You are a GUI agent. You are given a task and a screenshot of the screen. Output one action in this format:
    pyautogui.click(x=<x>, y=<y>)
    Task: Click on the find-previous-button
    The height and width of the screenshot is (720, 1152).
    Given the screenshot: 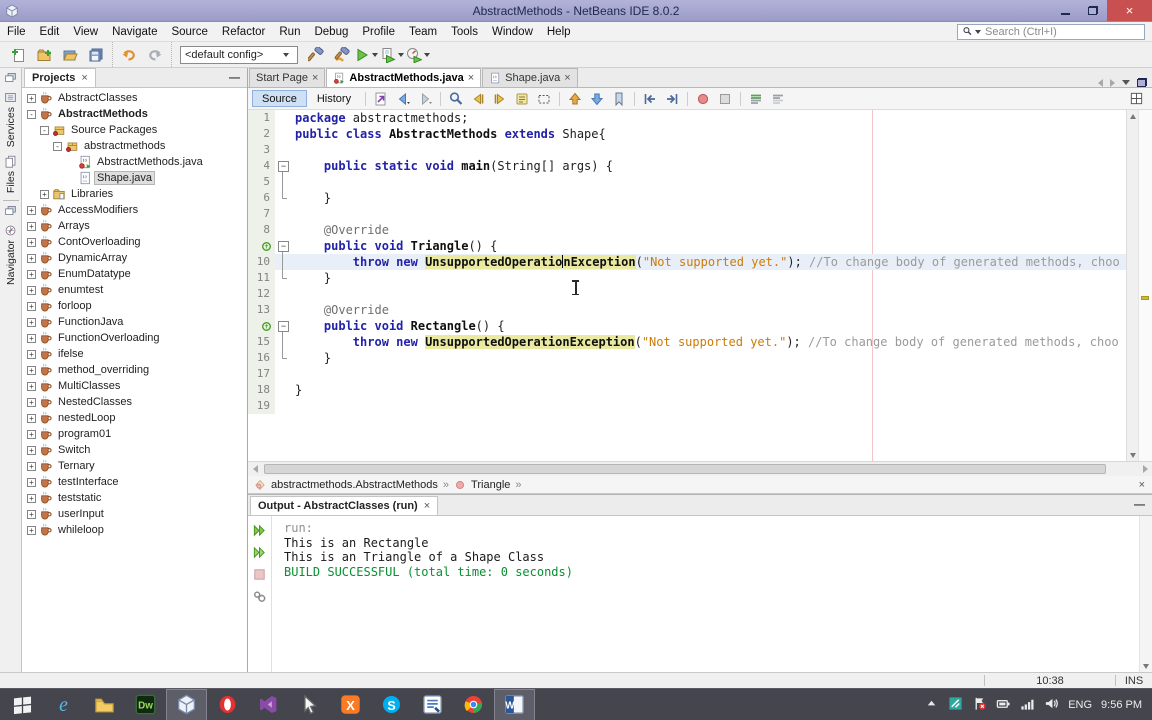 What is the action you would take?
    pyautogui.click(x=478, y=99)
    